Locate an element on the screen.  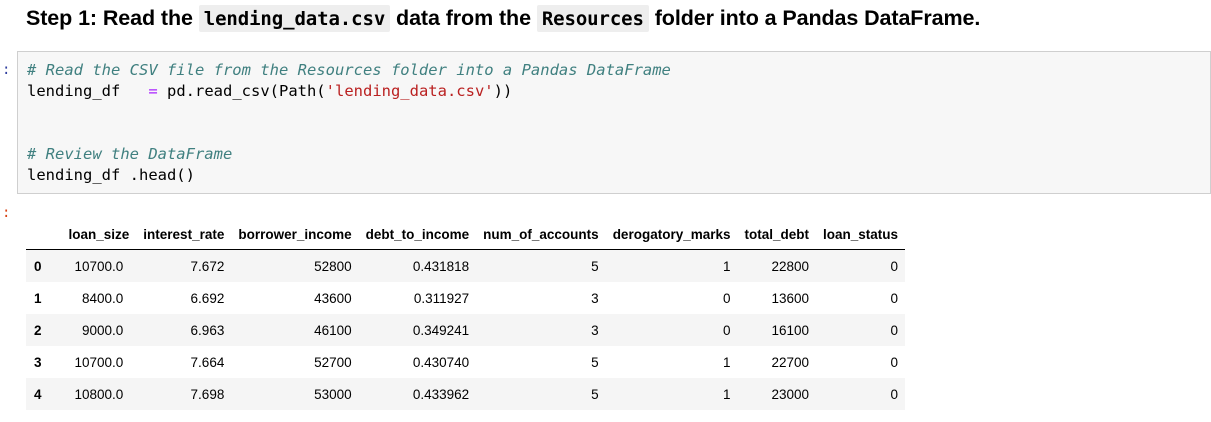
heading-text-suffix: folder into a Pandas DataFrame. is located at coordinates (814, 18).